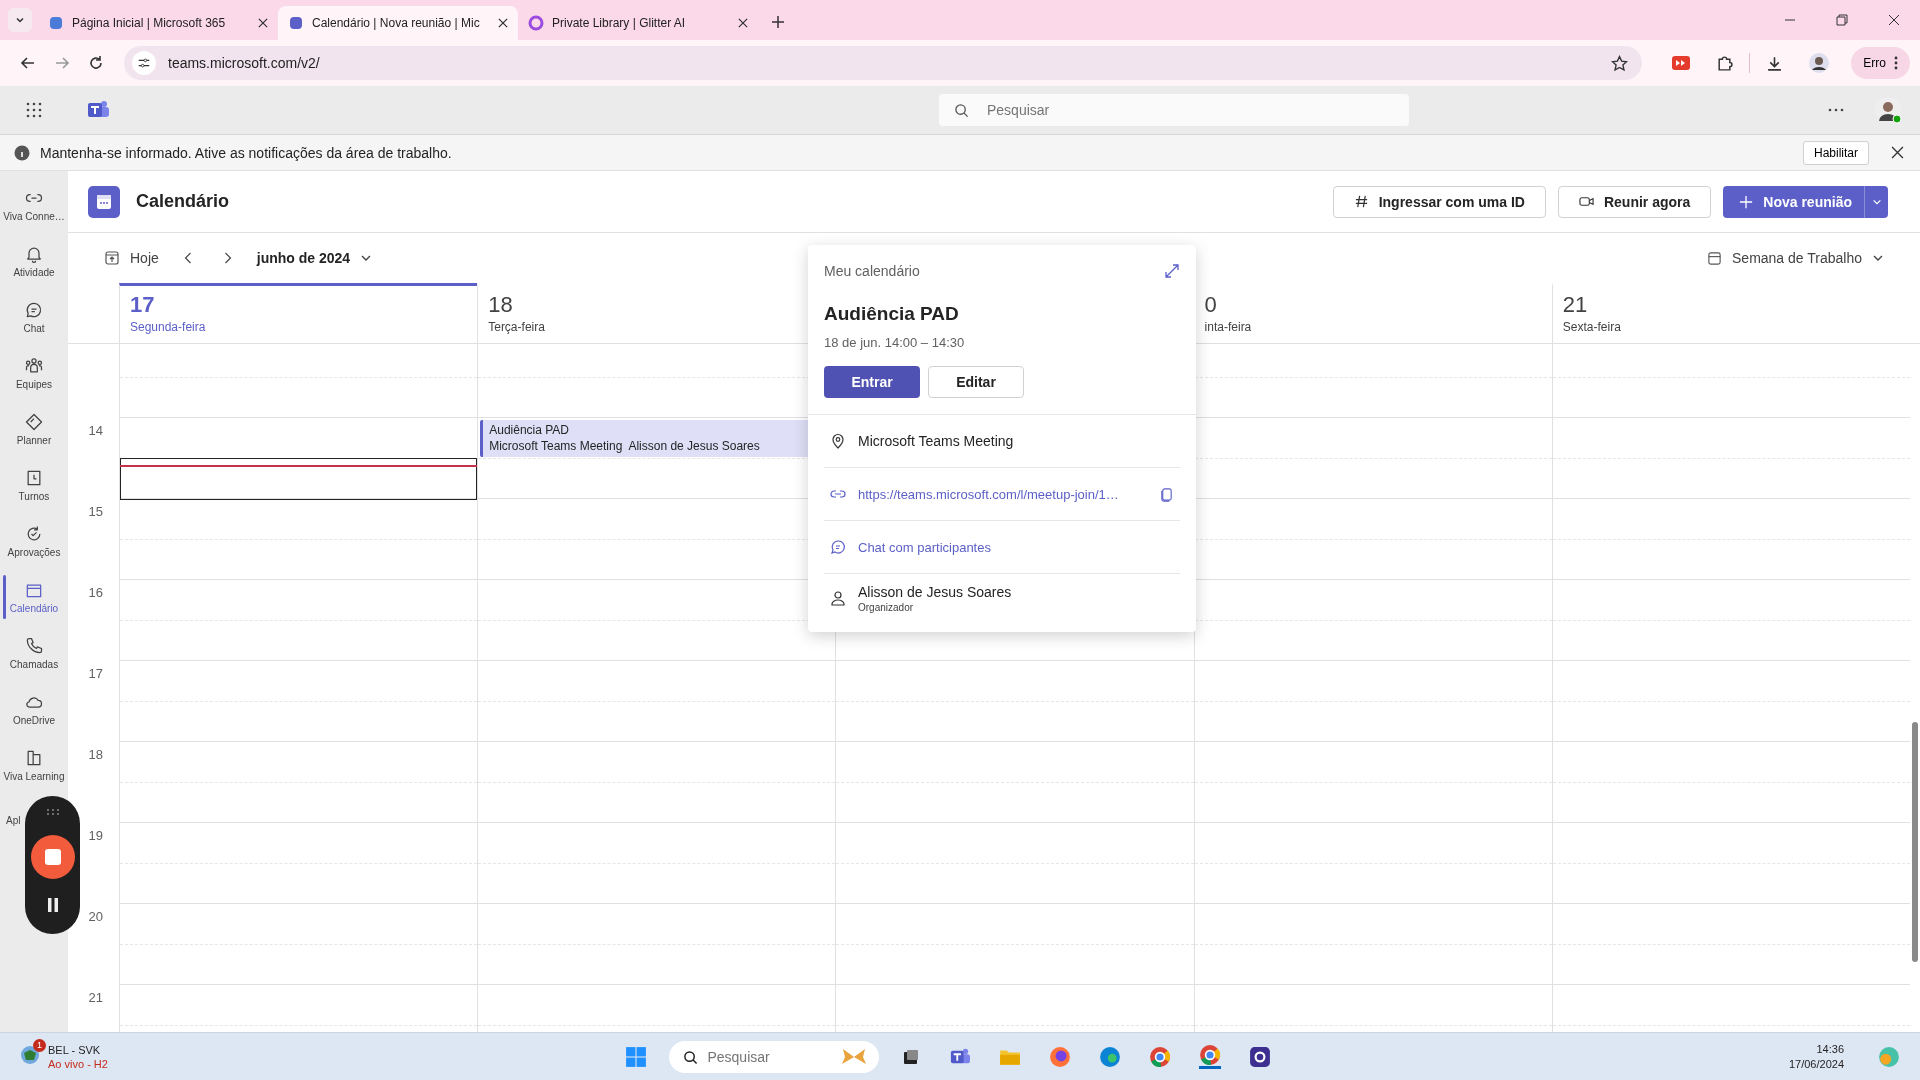 The width and height of the screenshot is (1920, 1080). I want to click on event-location: Microsoft Teams Meeting, so click(556, 446).